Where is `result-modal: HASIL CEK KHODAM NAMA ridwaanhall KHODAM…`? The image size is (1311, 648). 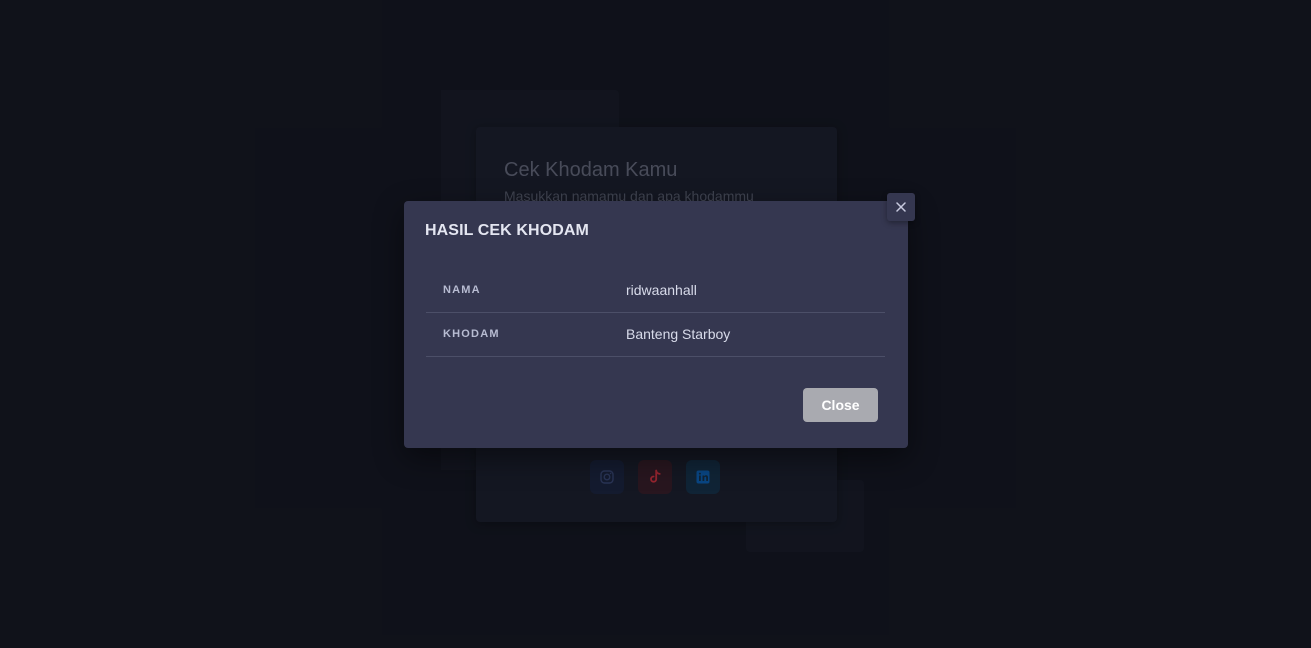
result-modal: HASIL CEK KHODAM NAMA ridwaanhall KHODAM… is located at coordinates (656, 324).